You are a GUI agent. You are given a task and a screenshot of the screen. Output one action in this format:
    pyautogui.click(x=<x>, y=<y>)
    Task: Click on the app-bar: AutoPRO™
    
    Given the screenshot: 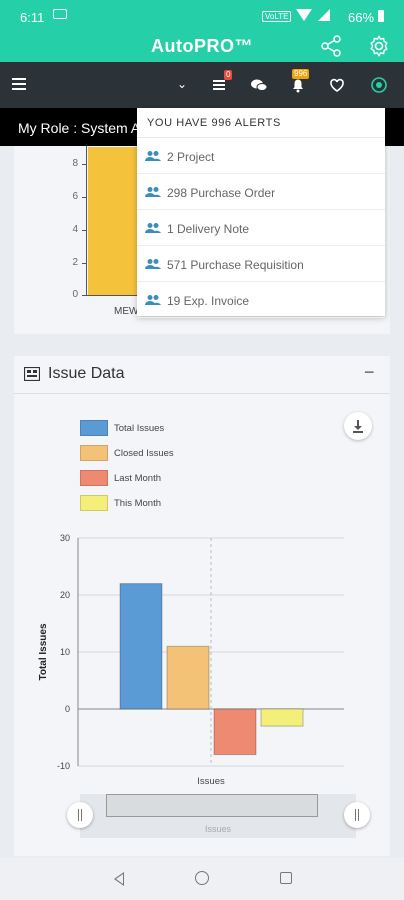 What is the action you would take?
    pyautogui.click(x=202, y=48)
    